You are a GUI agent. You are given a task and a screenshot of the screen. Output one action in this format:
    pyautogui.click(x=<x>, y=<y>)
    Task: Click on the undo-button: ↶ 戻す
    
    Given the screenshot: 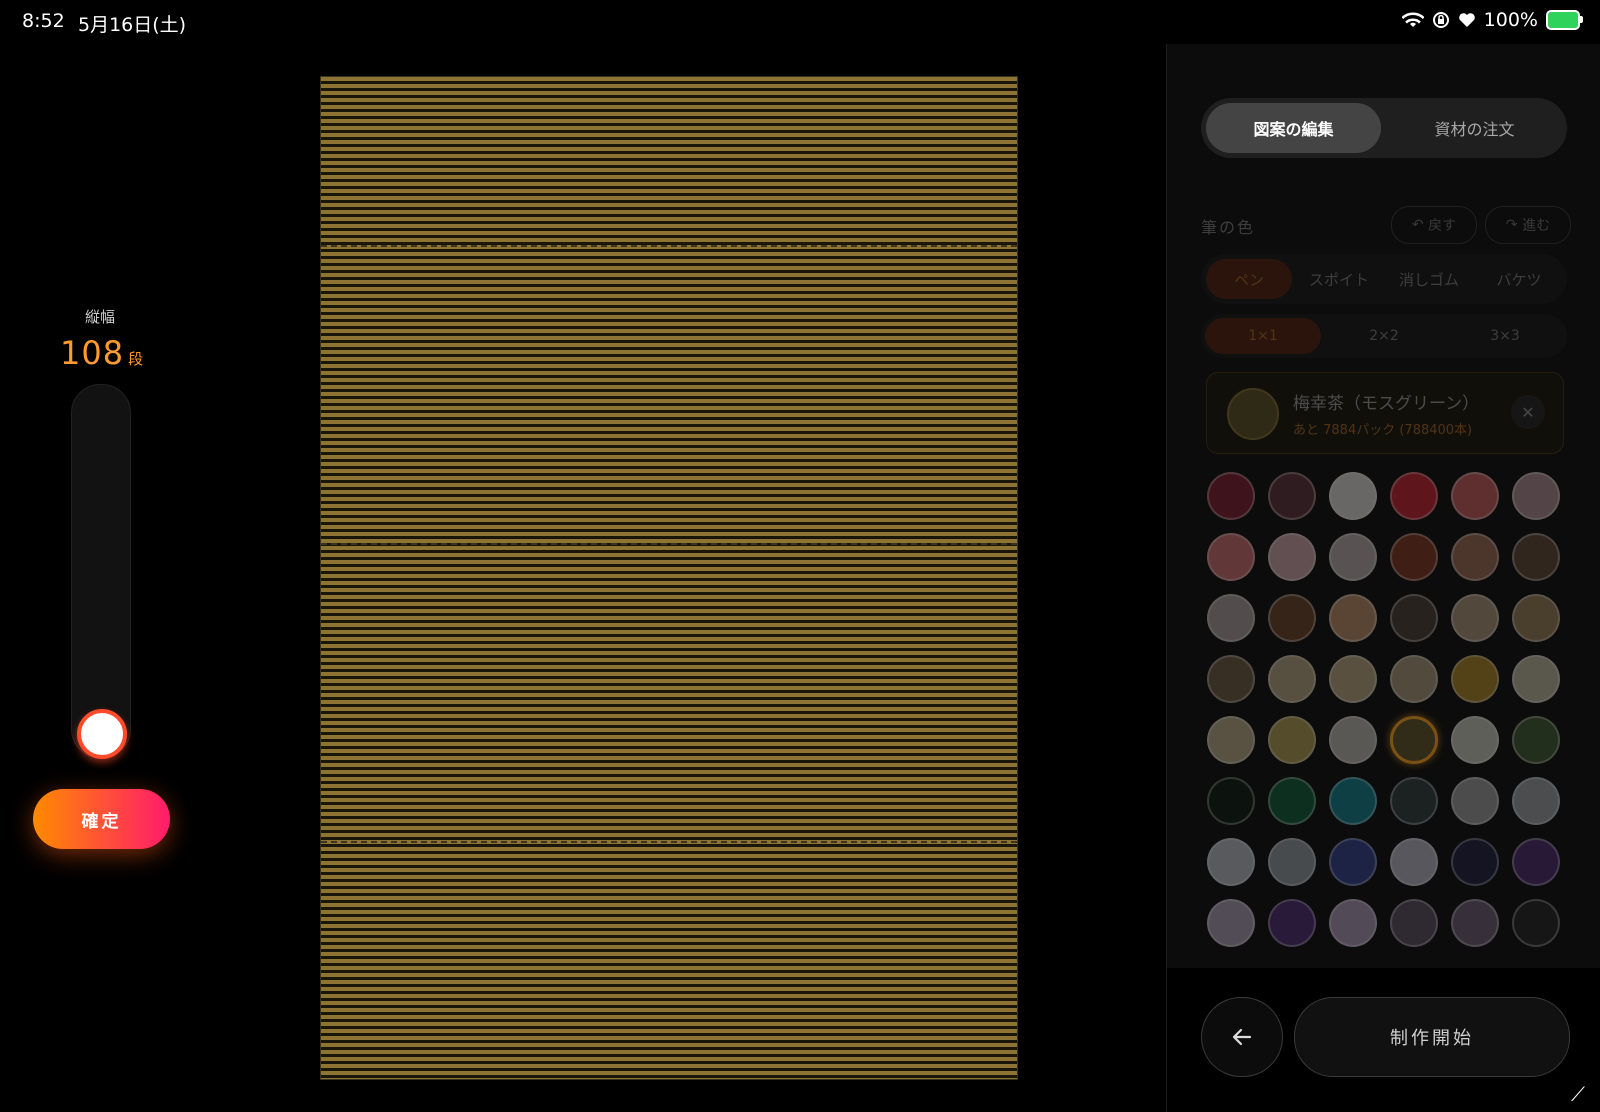 What is the action you would take?
    pyautogui.click(x=1434, y=225)
    